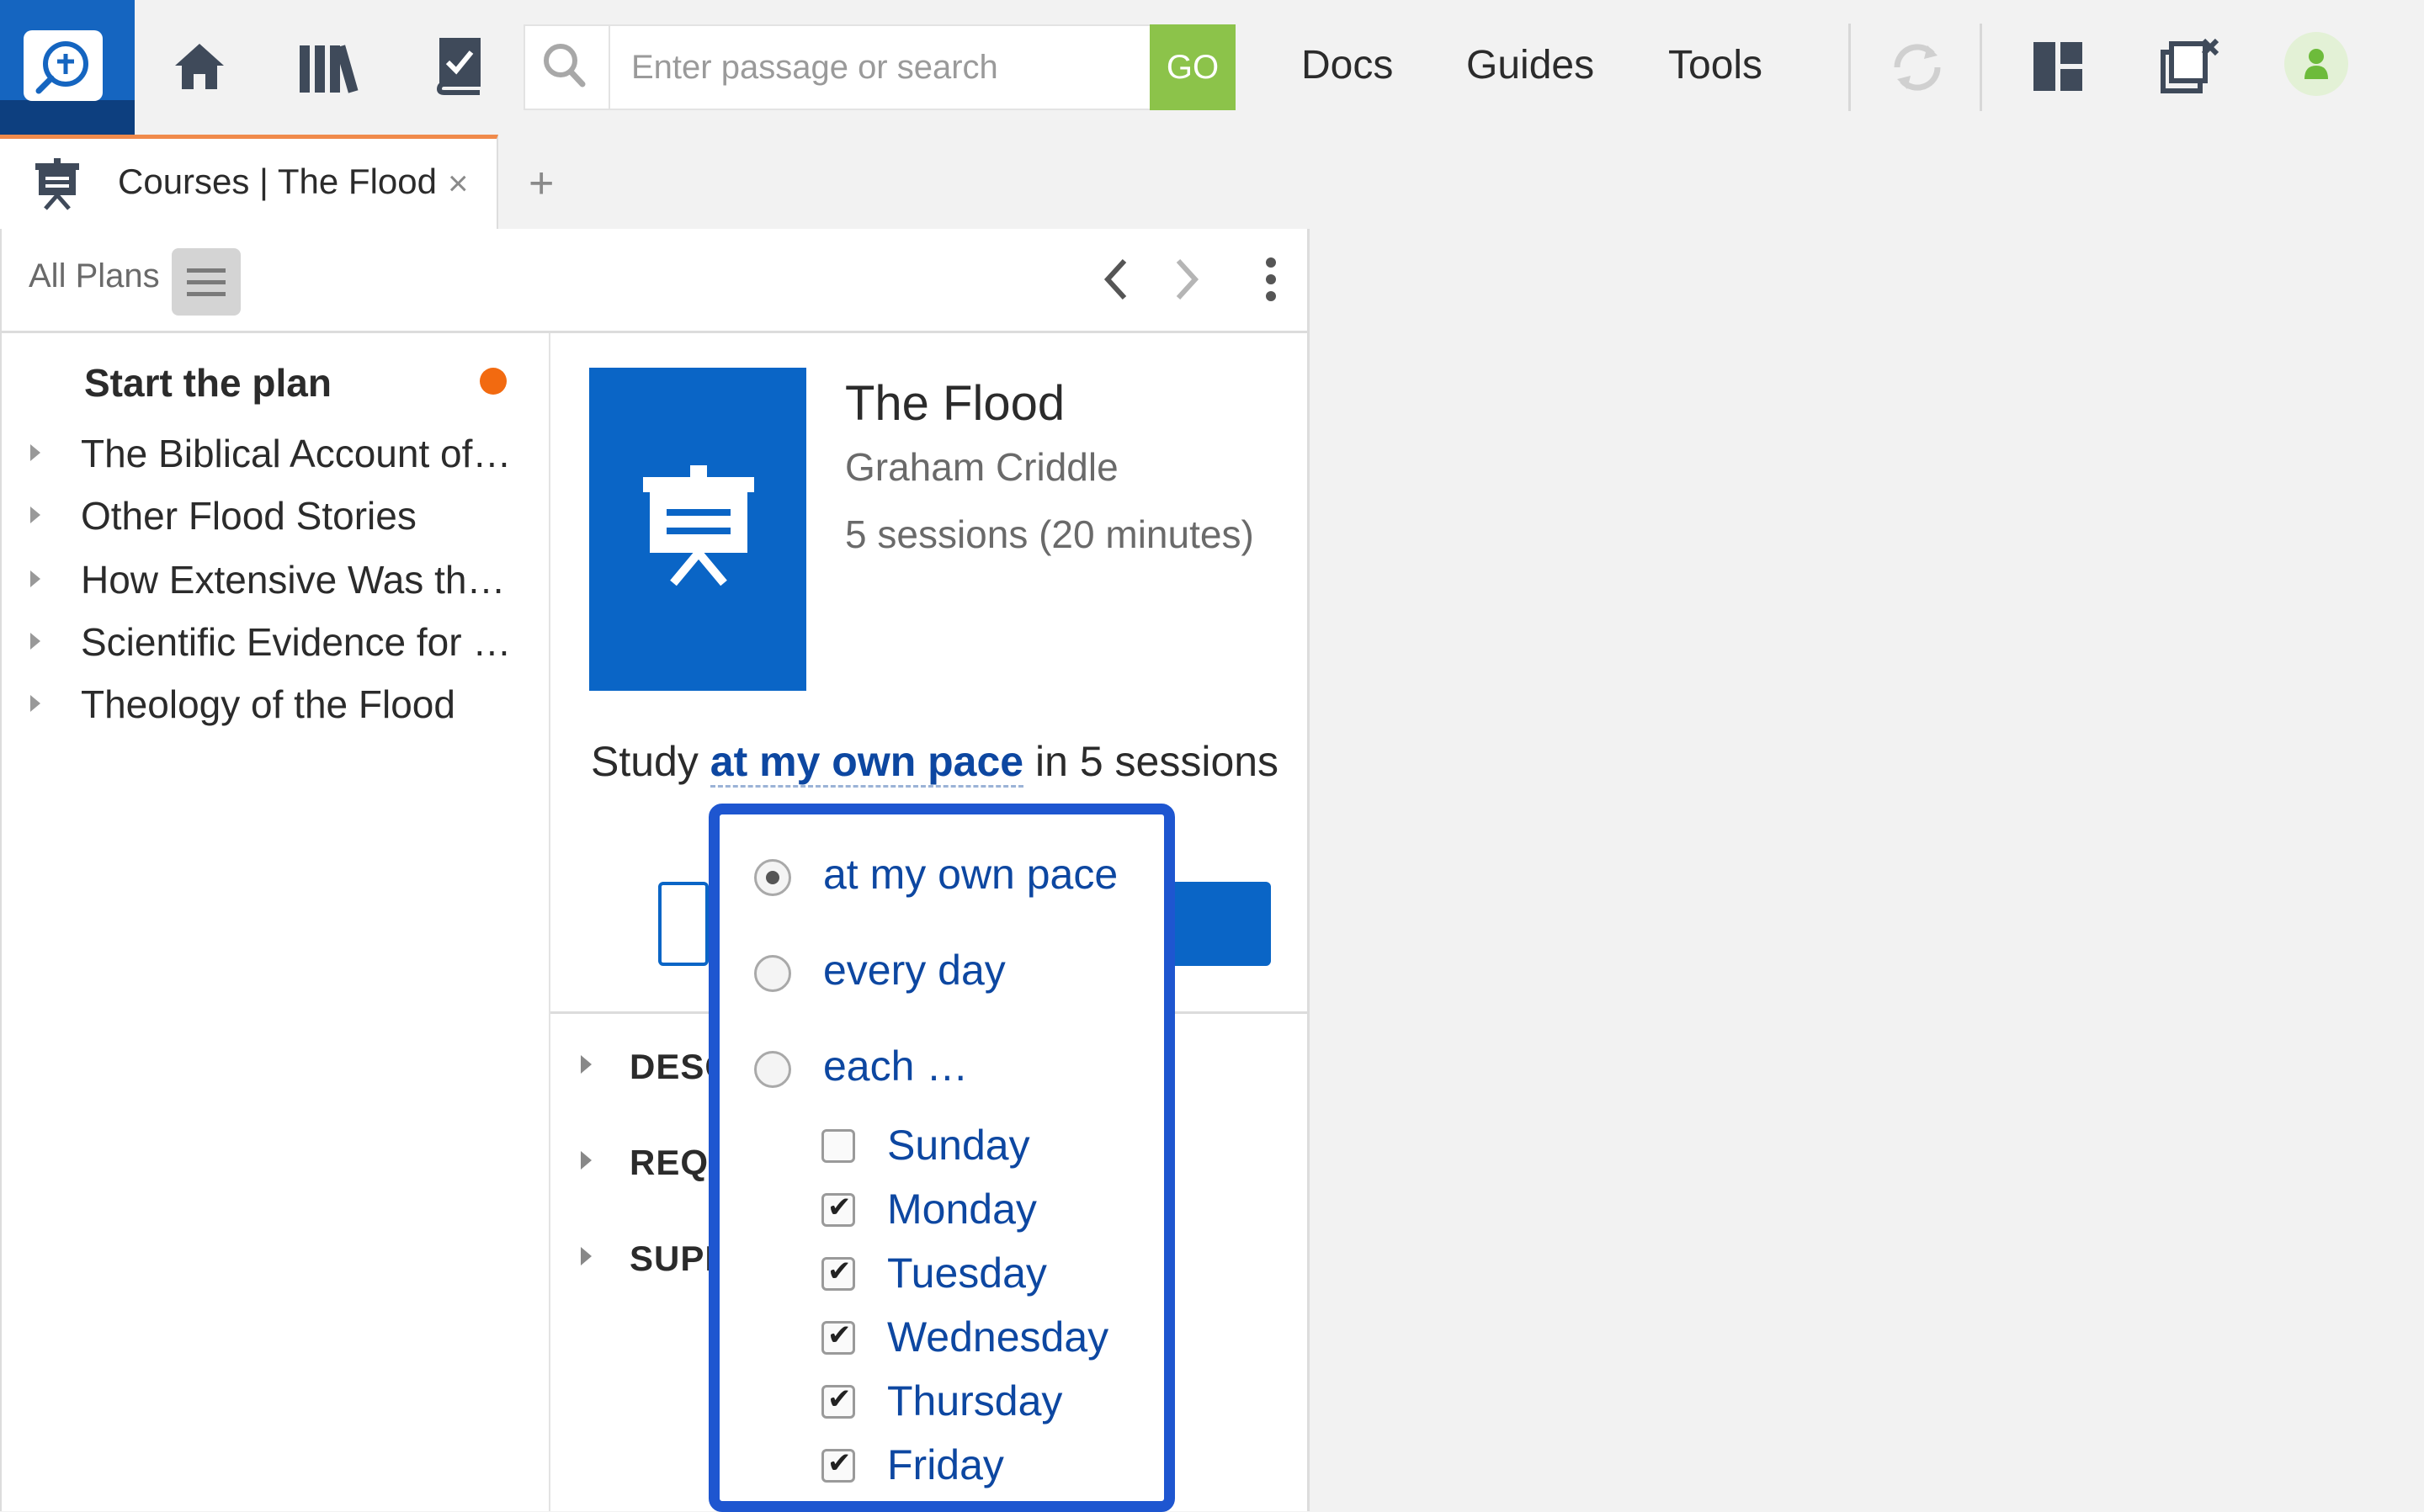 This screenshot has height=1512, width=2424. Describe the element at coordinates (249, 516) in the screenshot. I see `session-label: Other Flood Stories` at that location.